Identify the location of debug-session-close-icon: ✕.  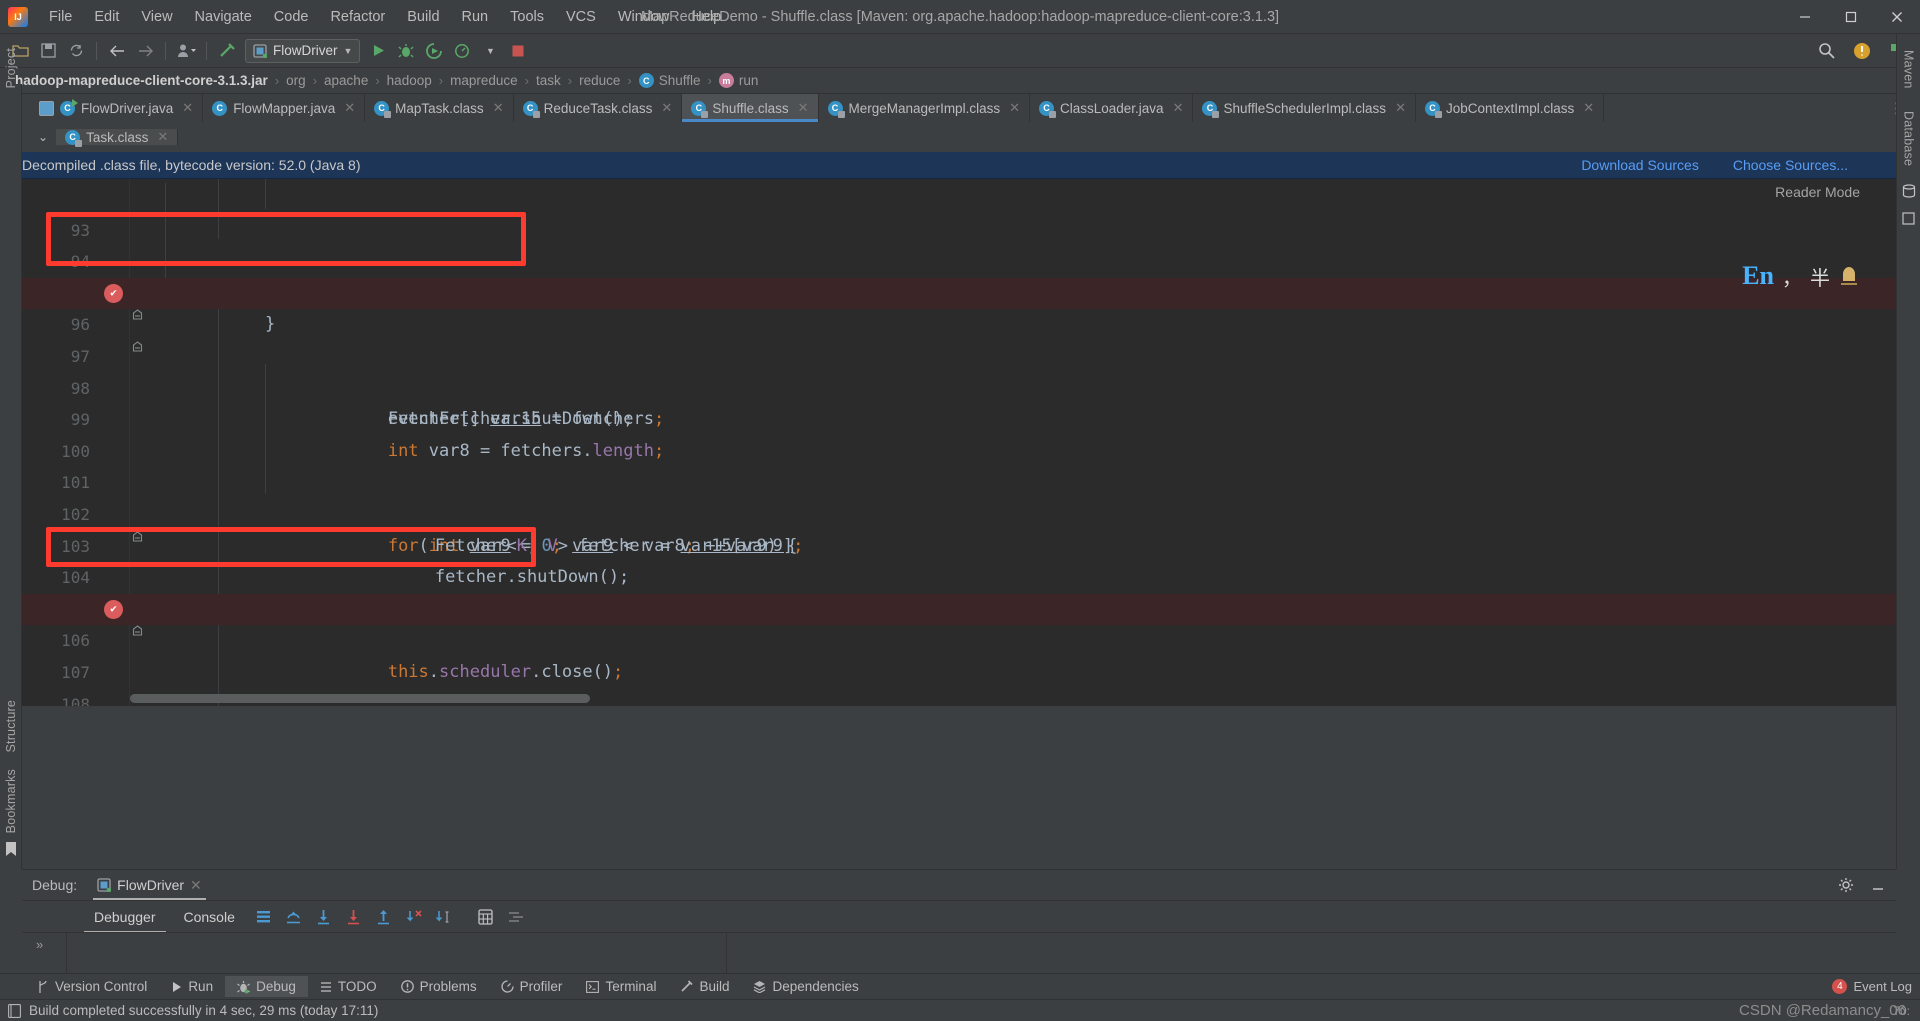
(196, 885).